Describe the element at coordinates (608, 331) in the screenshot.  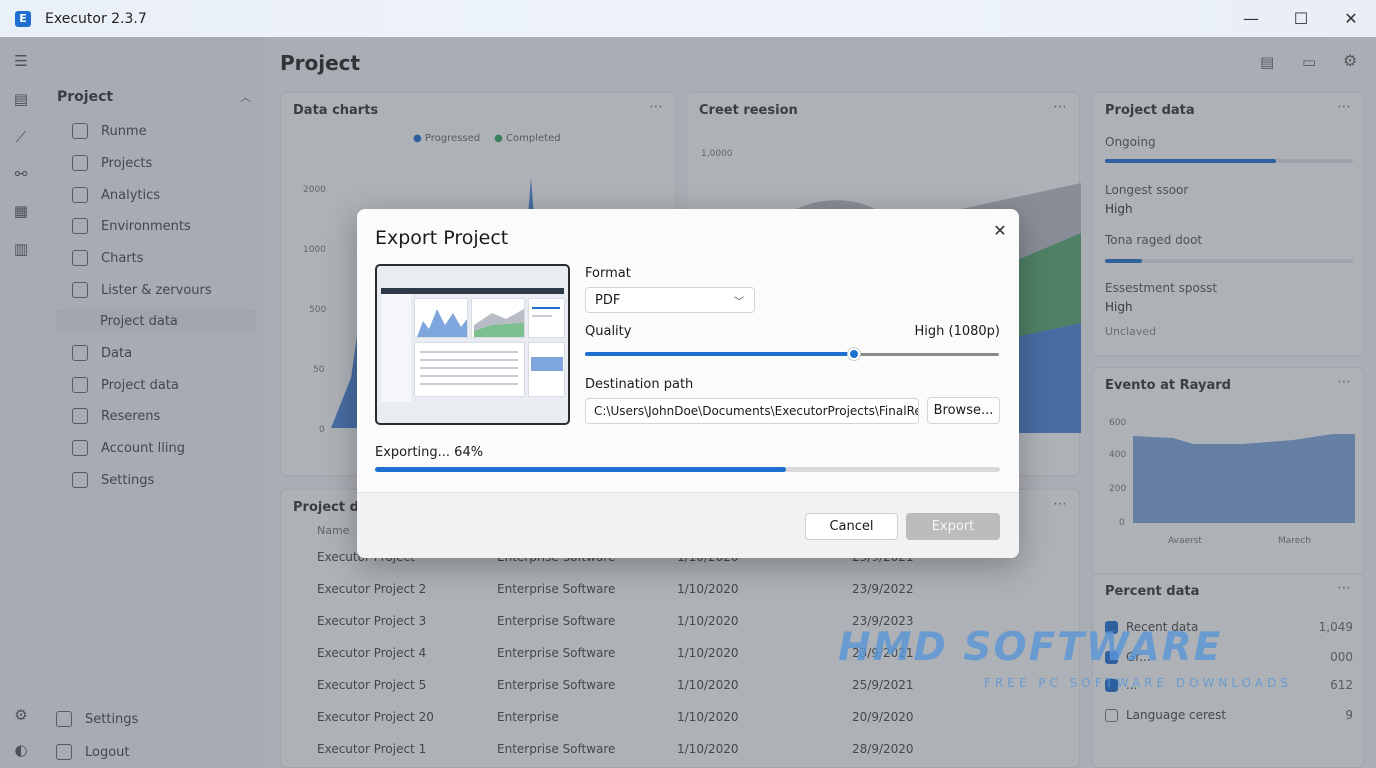
I see `quality-label: Quality` at that location.